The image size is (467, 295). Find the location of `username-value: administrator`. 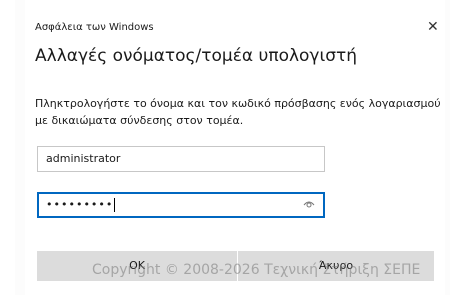

username-value: administrator is located at coordinates (83, 158).